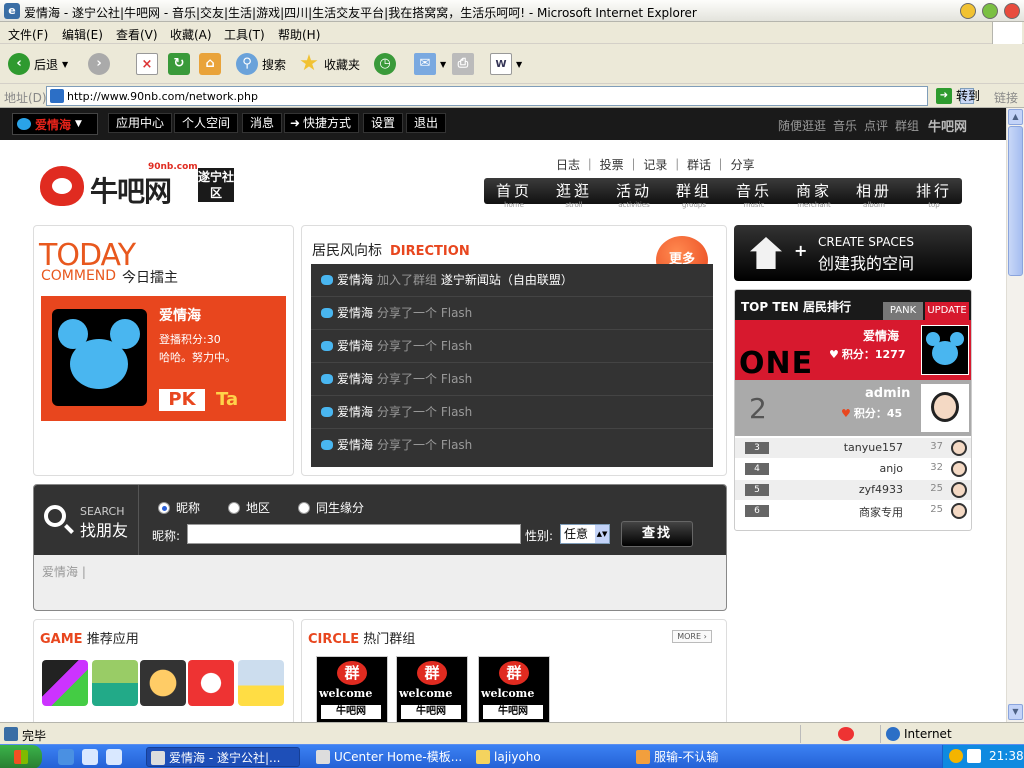 The width and height of the screenshot is (1024, 768). What do you see at coordinates (244, 34) in the screenshot?
I see `menu-tools: 工具(T)` at bounding box center [244, 34].